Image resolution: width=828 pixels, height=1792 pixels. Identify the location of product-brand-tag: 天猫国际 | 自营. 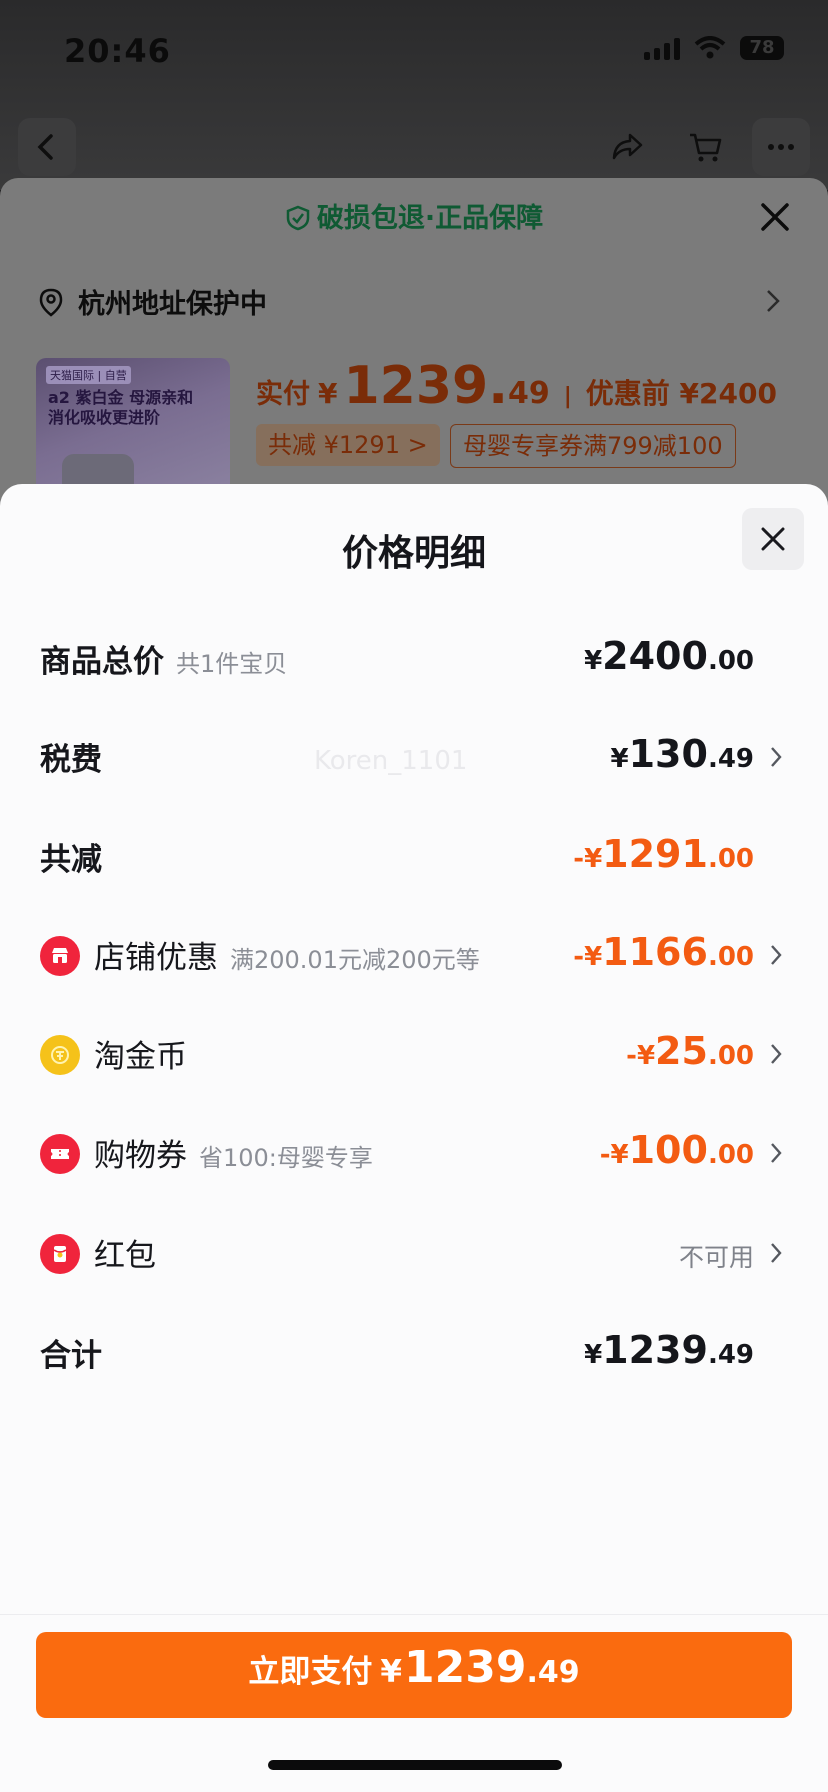
(88, 375).